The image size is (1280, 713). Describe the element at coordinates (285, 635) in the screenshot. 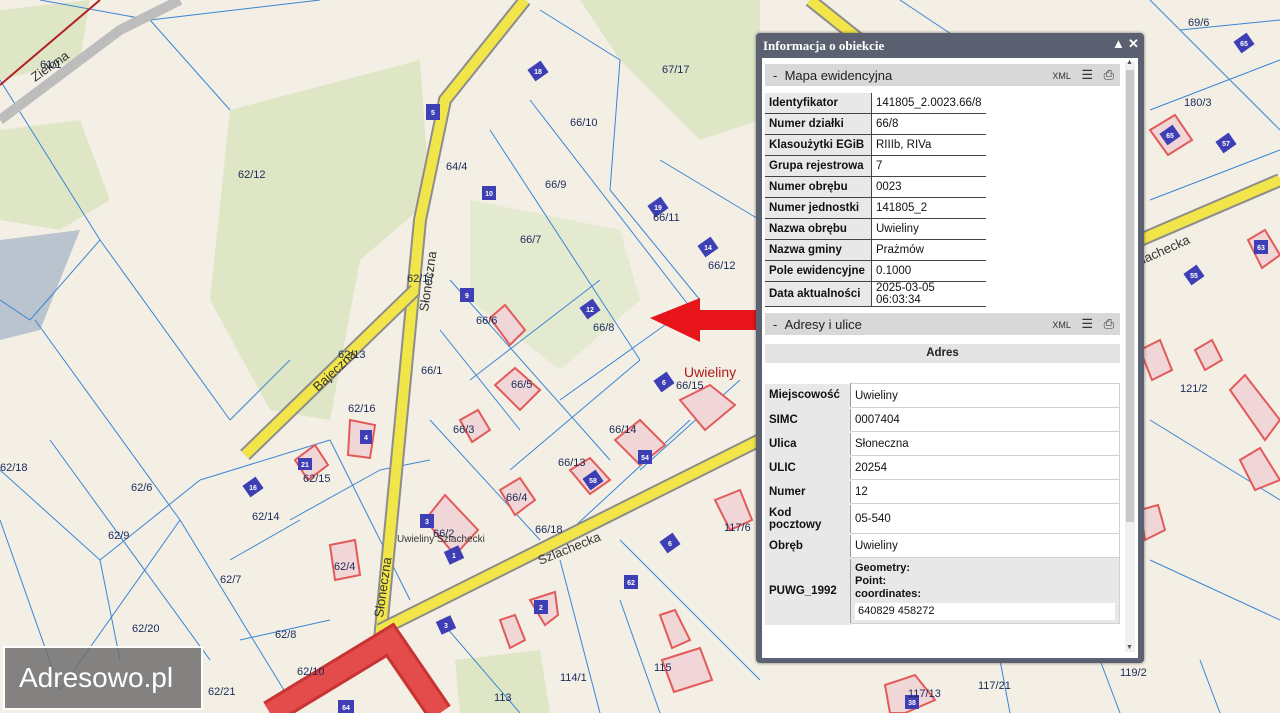

I see `parcel-label: 62/8` at that location.